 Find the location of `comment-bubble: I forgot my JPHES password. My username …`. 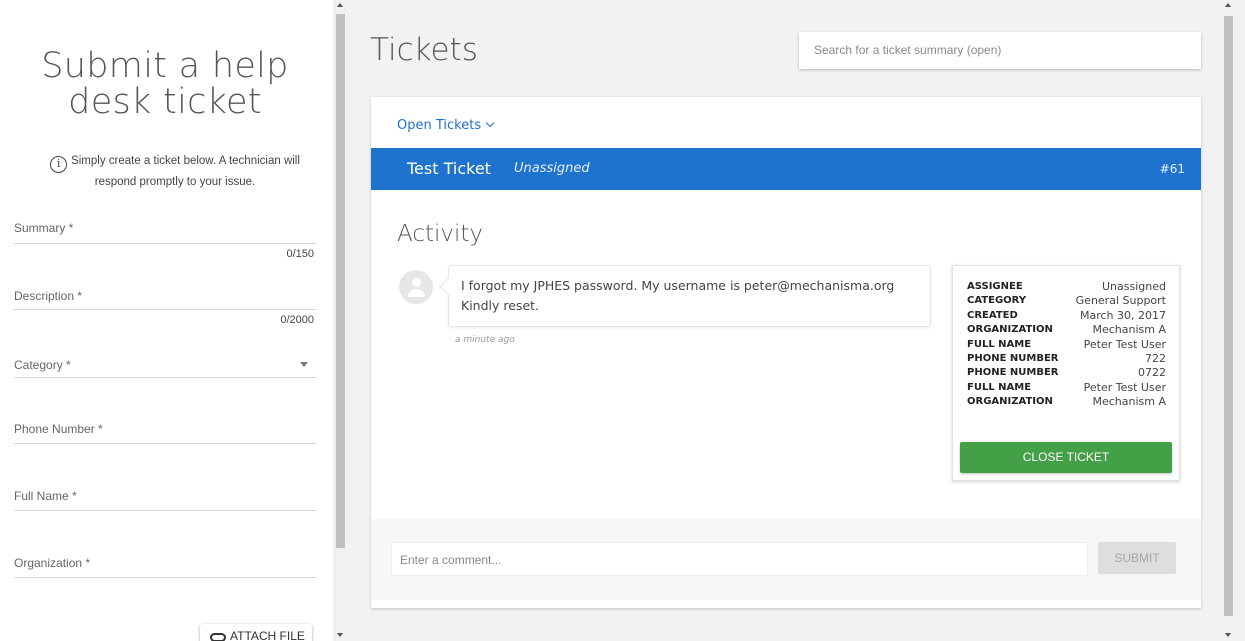

comment-bubble: I forgot my JPHES password. My username … is located at coordinates (689, 296).